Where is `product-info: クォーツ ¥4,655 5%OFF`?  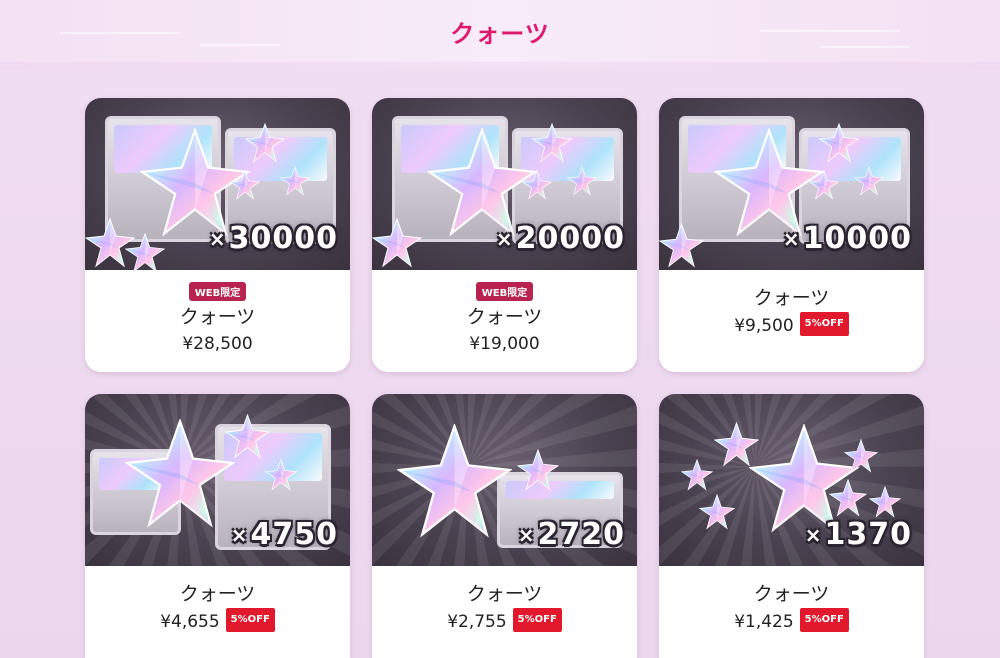 product-info: クォーツ ¥4,655 5%OFF is located at coordinates (217, 608).